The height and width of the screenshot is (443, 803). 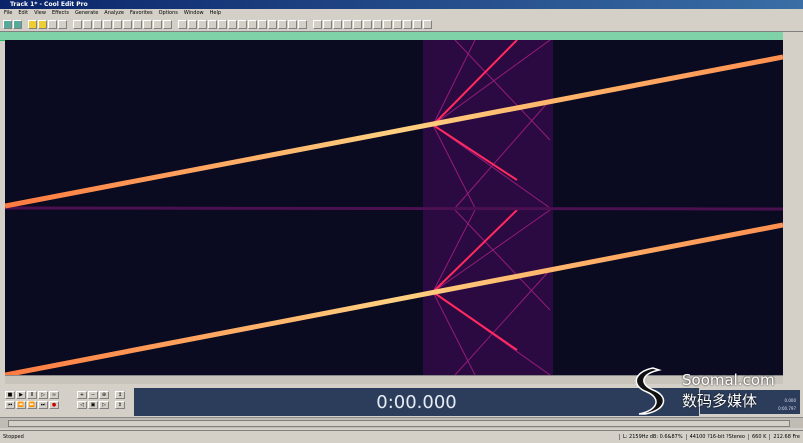 I want to click on go-to-start-icon: ⏮, so click(x=10, y=405).